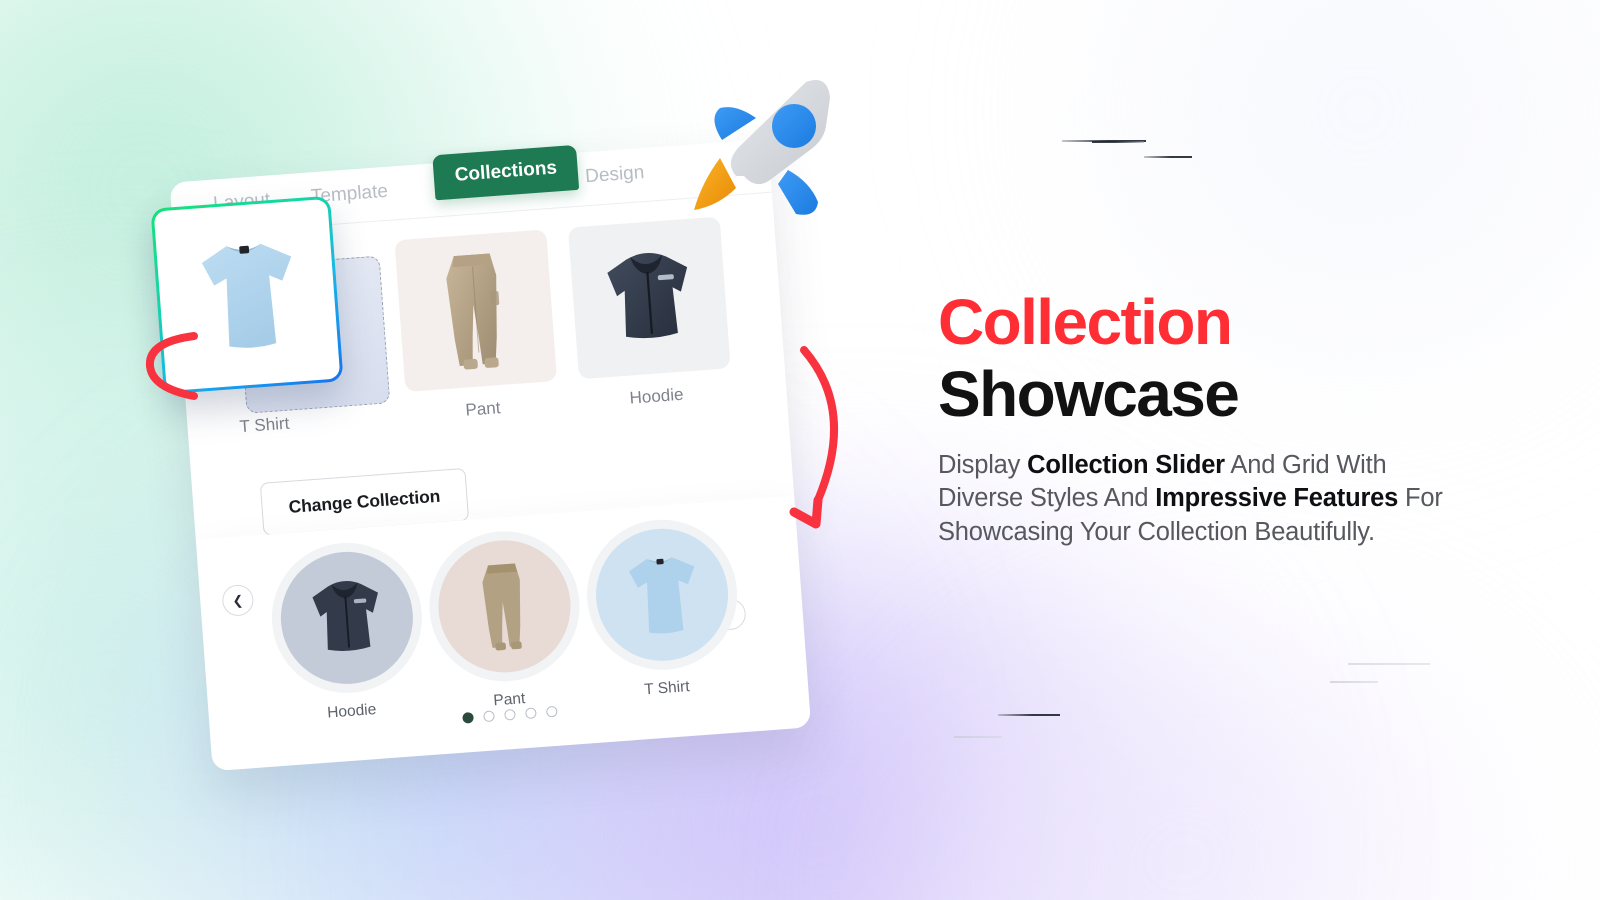 This screenshot has width=1600, height=900. I want to click on chevron-left-icon: ❮, so click(237, 599).